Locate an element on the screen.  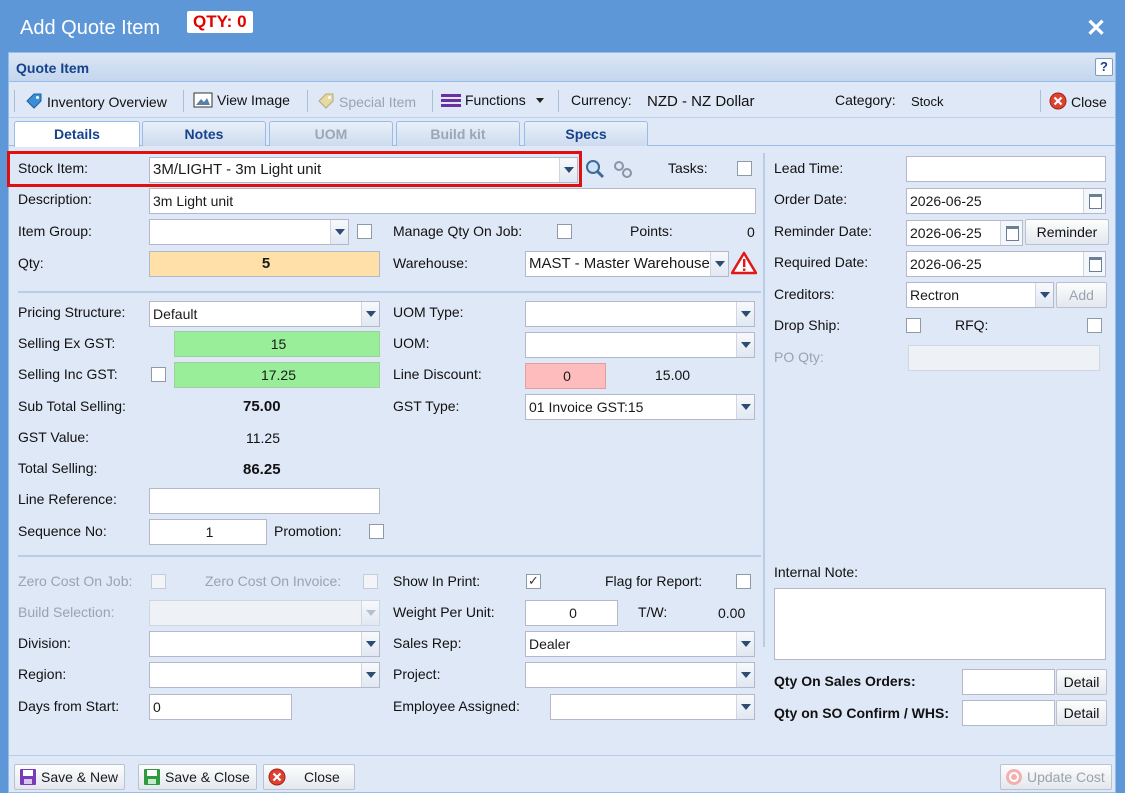
weight-per-unit-input: 0 is located at coordinates (571, 613).